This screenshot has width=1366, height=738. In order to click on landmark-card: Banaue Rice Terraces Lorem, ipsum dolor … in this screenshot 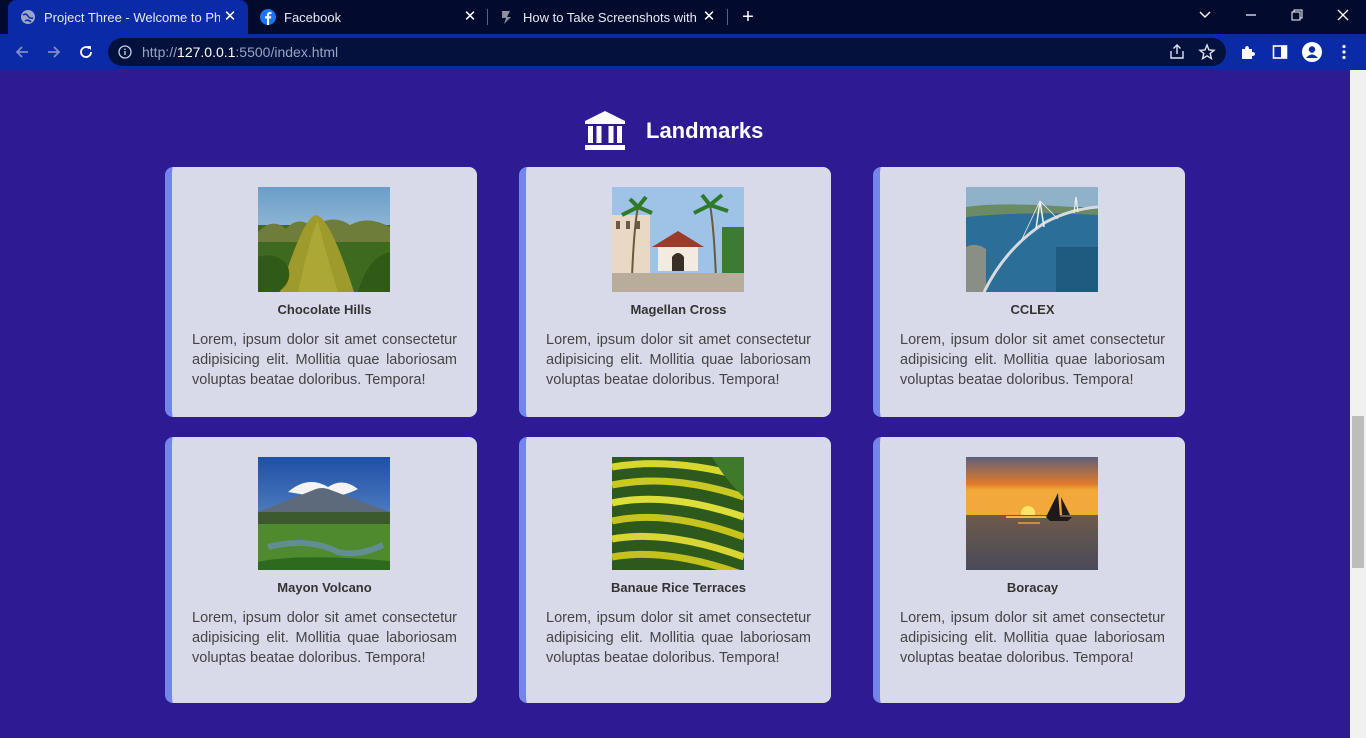, I will do `click(675, 570)`.